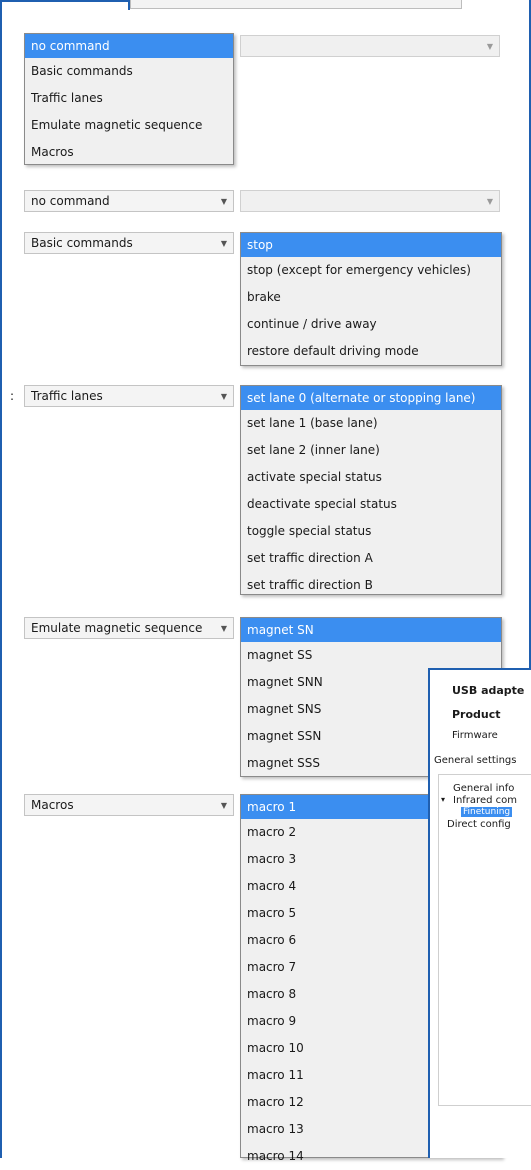  Describe the element at coordinates (370, 46) in the screenshot. I see `command-parameter-combo-1: ▼` at that location.